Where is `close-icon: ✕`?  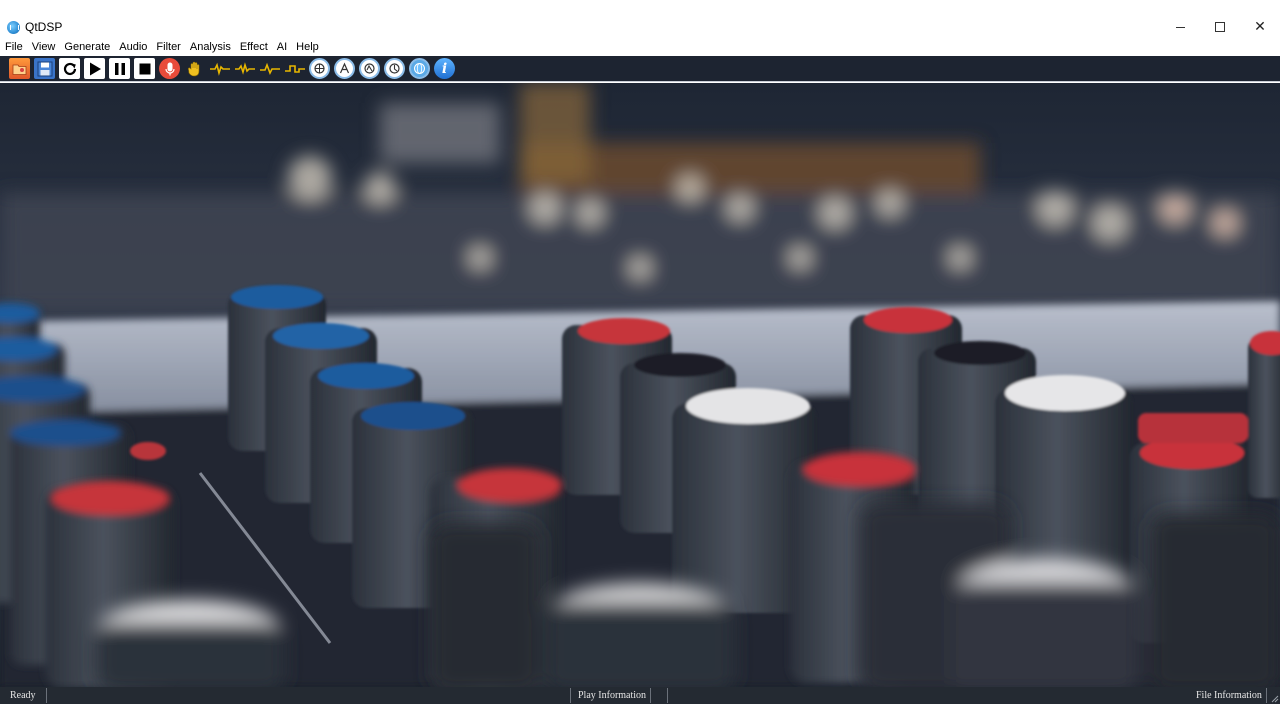 close-icon: ✕ is located at coordinates (1260, 27).